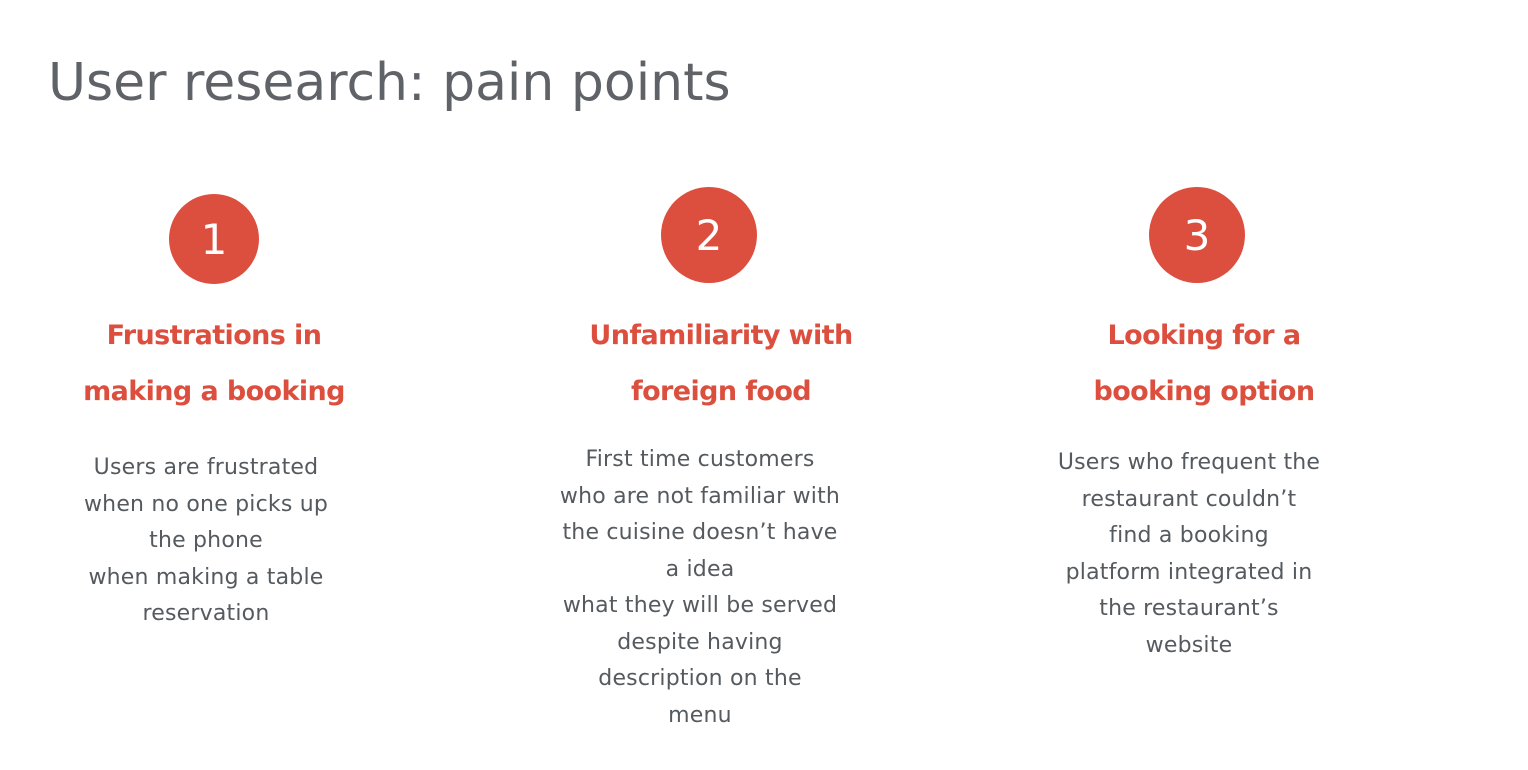  Describe the element at coordinates (700, 715) in the screenshot. I see `description-line: menu` at that location.